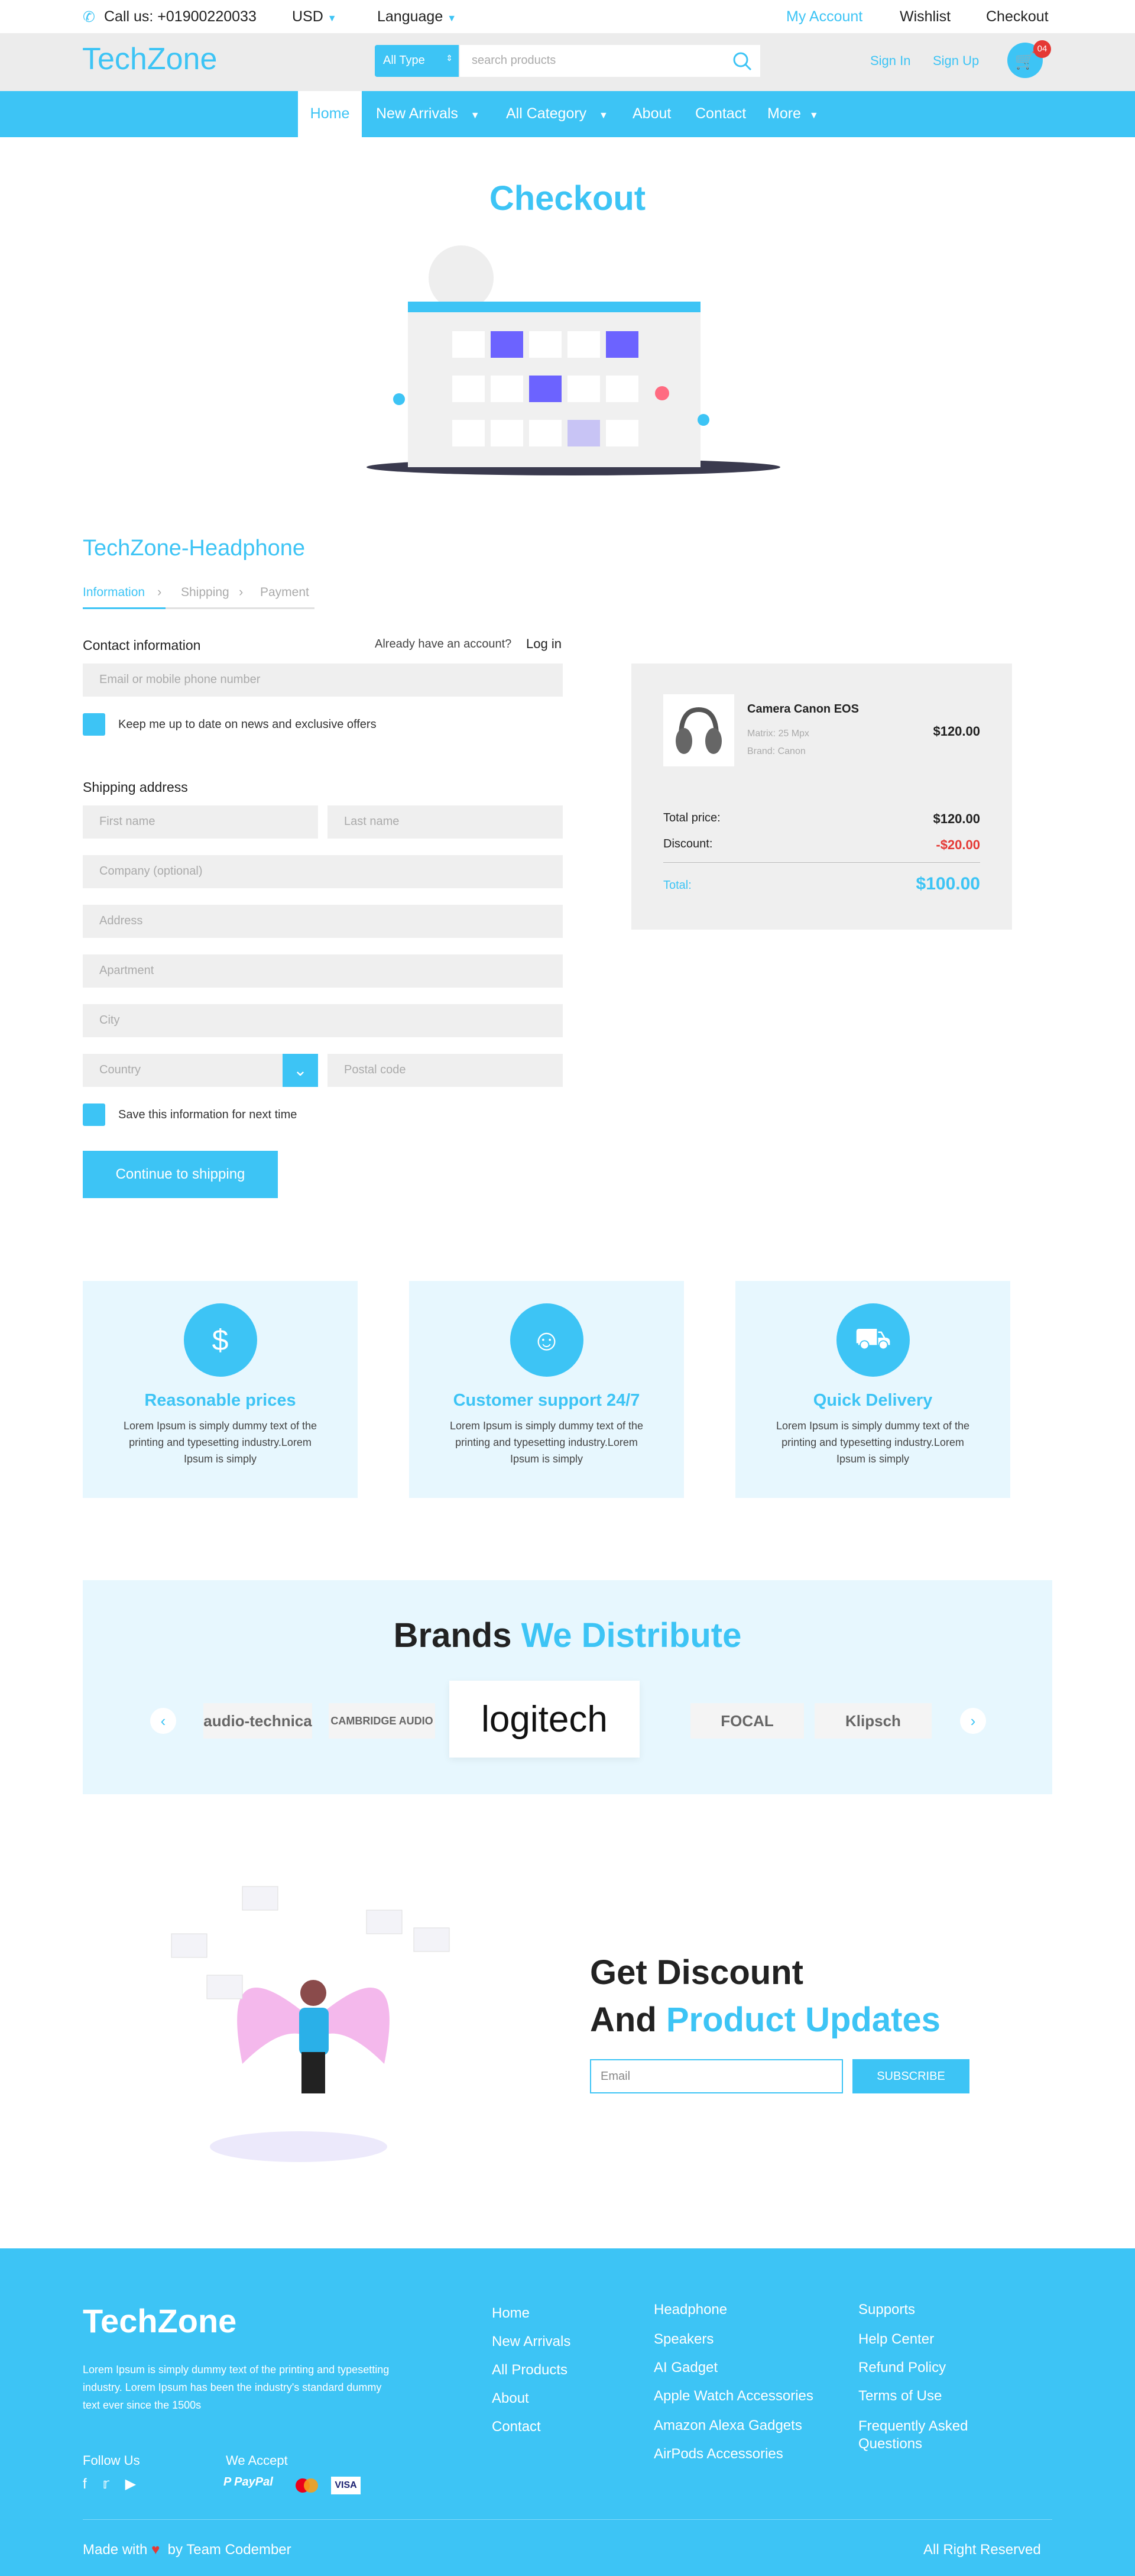 The width and height of the screenshot is (1135, 2576). What do you see at coordinates (545, 1720) in the screenshot?
I see `brand-logitech: logitech` at bounding box center [545, 1720].